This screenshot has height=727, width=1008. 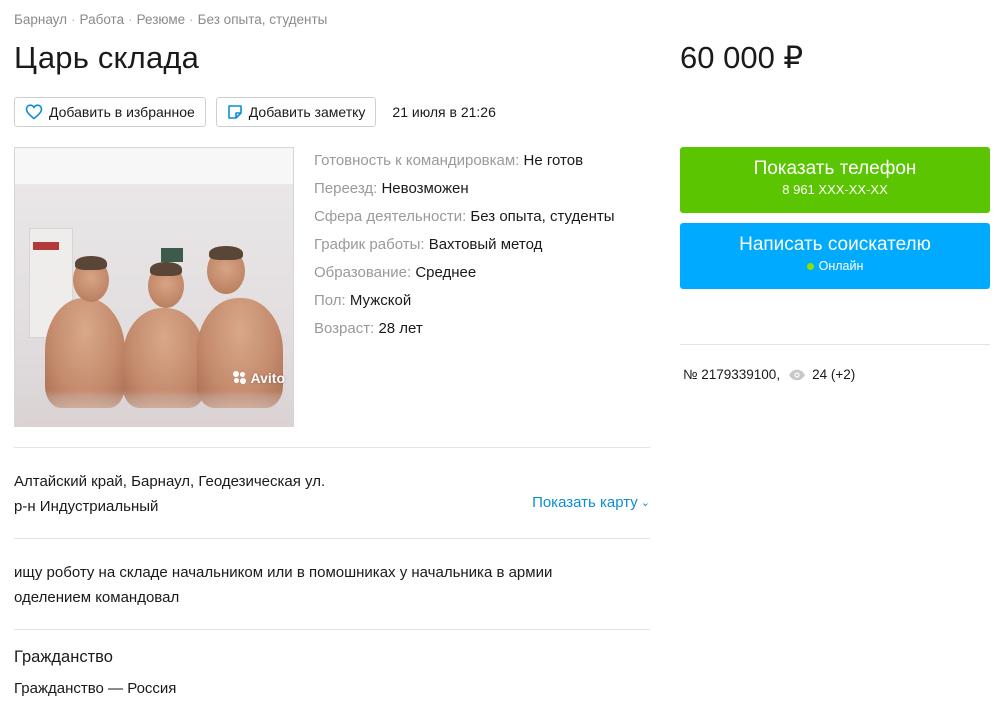 What do you see at coordinates (234, 112) in the screenshot?
I see `note-icon` at bounding box center [234, 112].